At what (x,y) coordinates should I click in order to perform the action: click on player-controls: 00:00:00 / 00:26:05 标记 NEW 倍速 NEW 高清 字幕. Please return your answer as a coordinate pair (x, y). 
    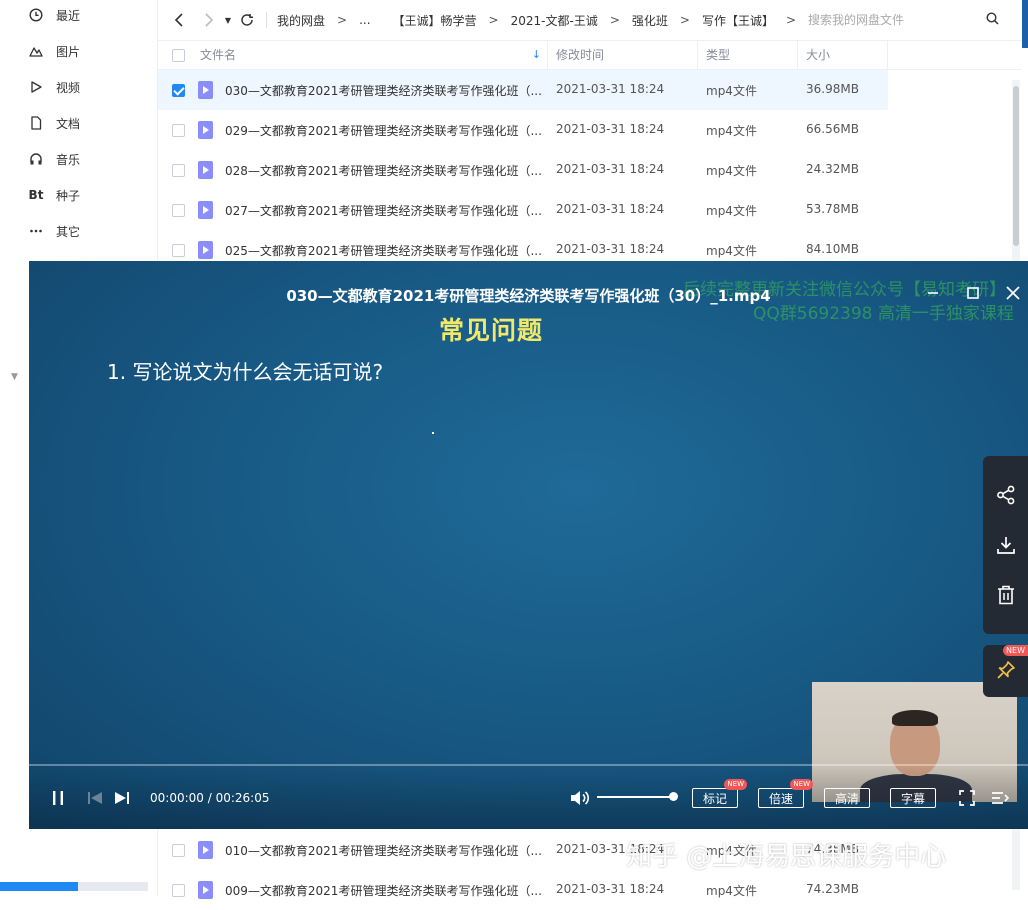
    Looking at the image, I should click on (528, 797).